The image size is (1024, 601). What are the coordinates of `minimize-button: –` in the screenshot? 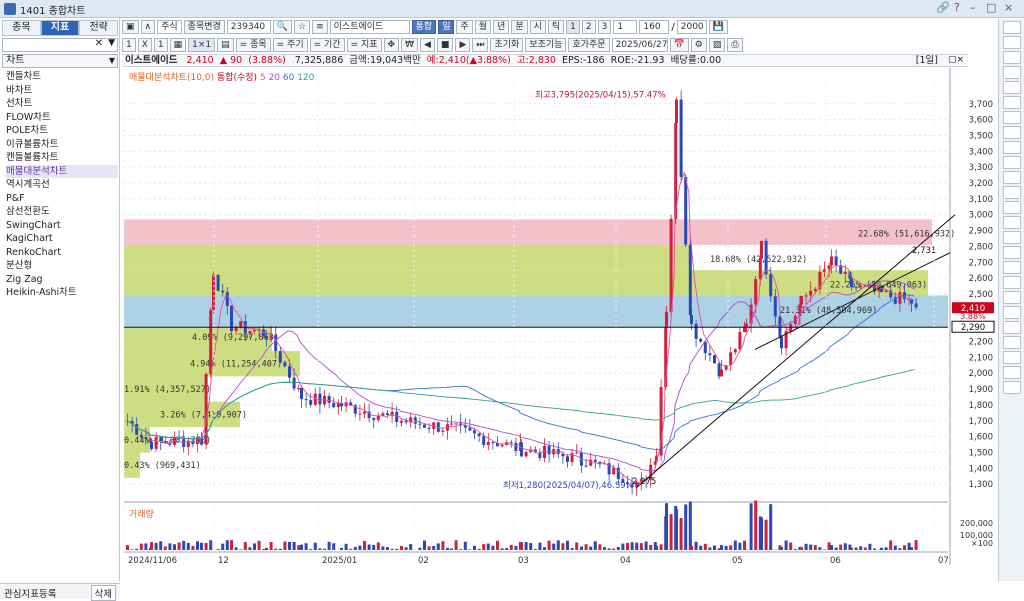 It's located at (973, 7).